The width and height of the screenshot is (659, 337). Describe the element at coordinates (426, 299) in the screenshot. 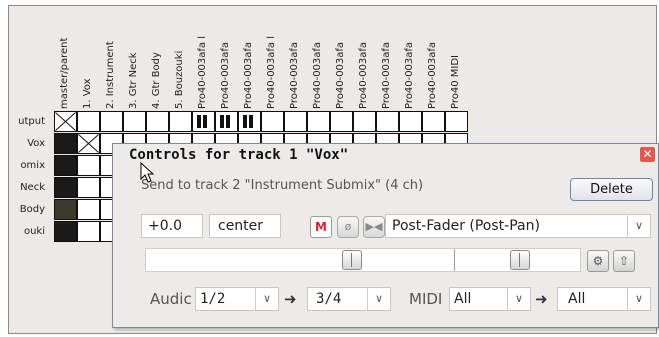

I see `midi-label: MIDI` at that location.